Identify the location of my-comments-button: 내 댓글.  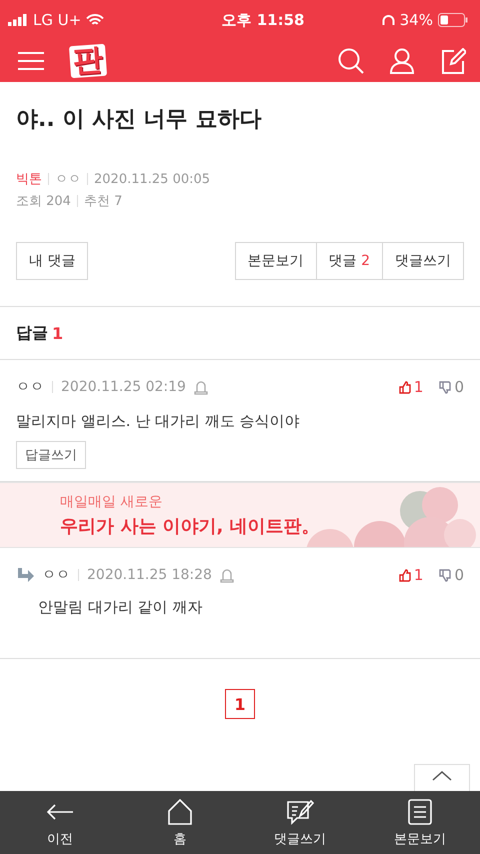
(52, 261).